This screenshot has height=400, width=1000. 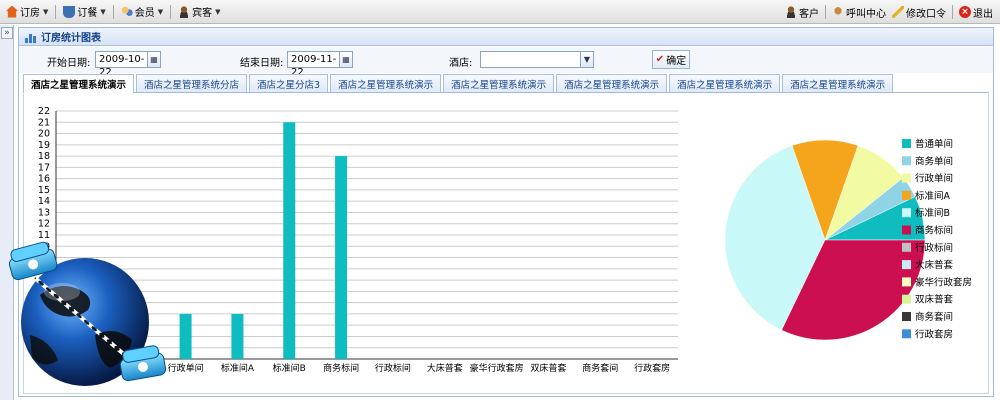 What do you see at coordinates (934, 248) in the screenshot?
I see `legend-label: 行政标间` at bounding box center [934, 248].